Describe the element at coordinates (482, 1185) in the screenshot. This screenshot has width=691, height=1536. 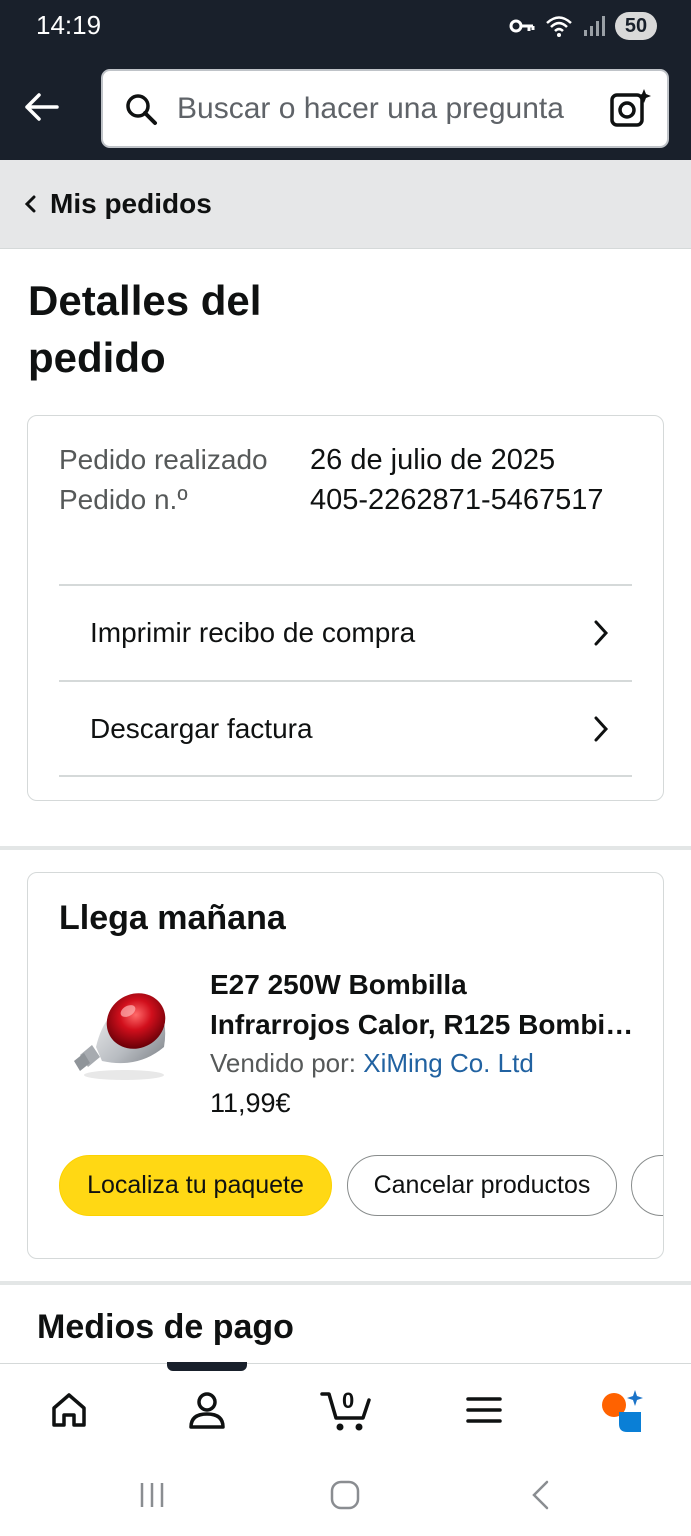
I see `cancel-products-button: Cancelar productos` at that location.